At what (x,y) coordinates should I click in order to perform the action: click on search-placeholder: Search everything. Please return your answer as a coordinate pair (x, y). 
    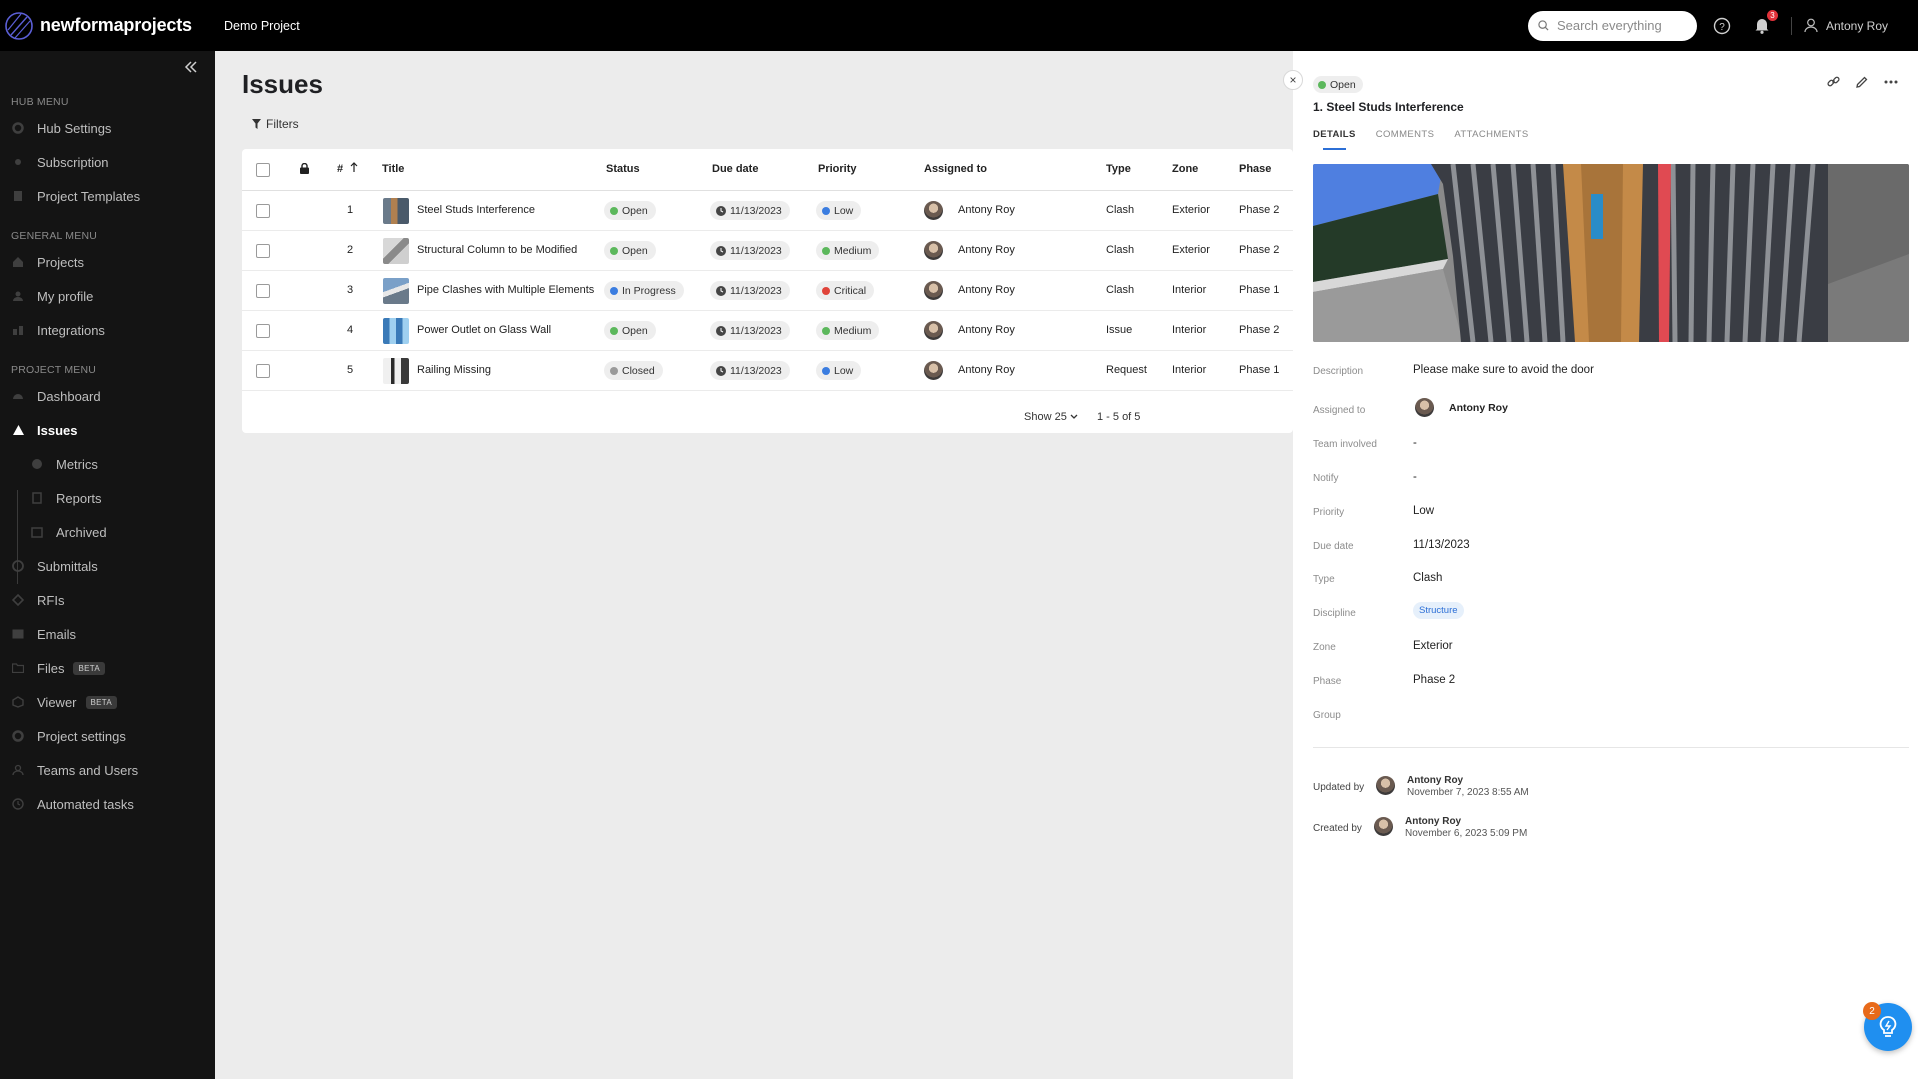
    Looking at the image, I should click on (1609, 25).